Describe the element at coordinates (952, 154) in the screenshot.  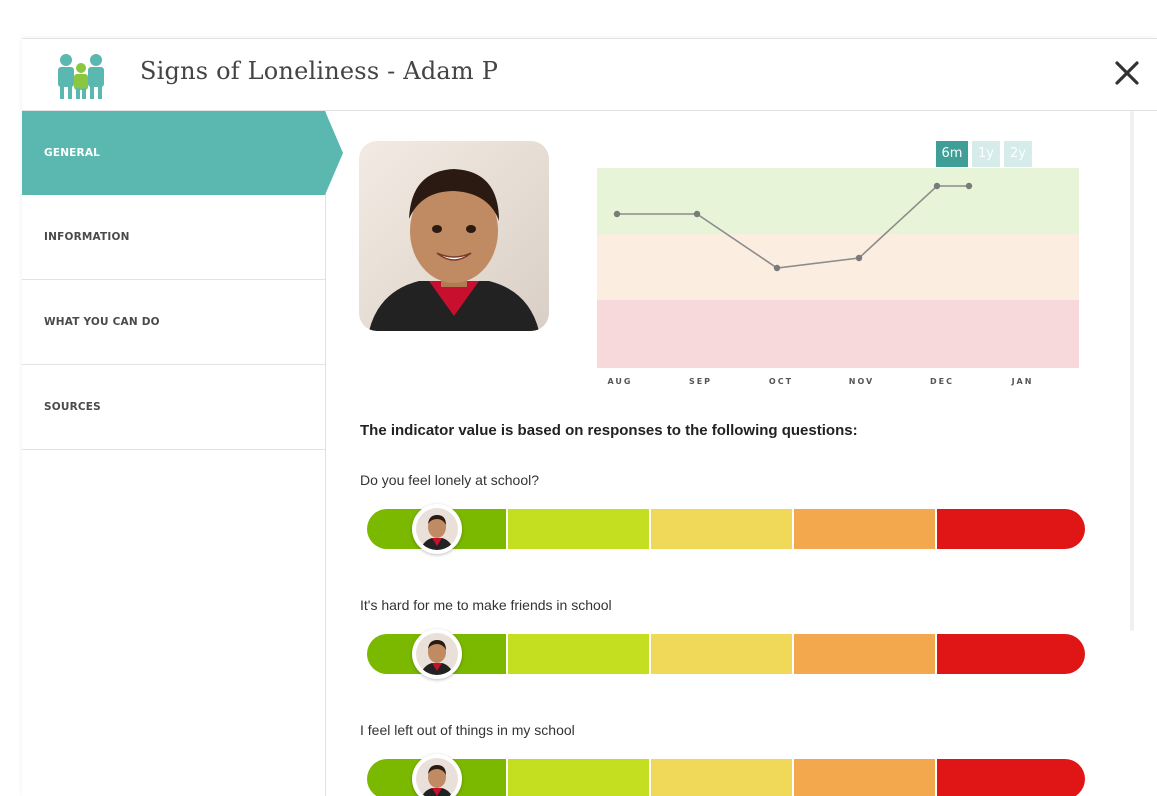
I see `range-6m-button: 6m` at that location.